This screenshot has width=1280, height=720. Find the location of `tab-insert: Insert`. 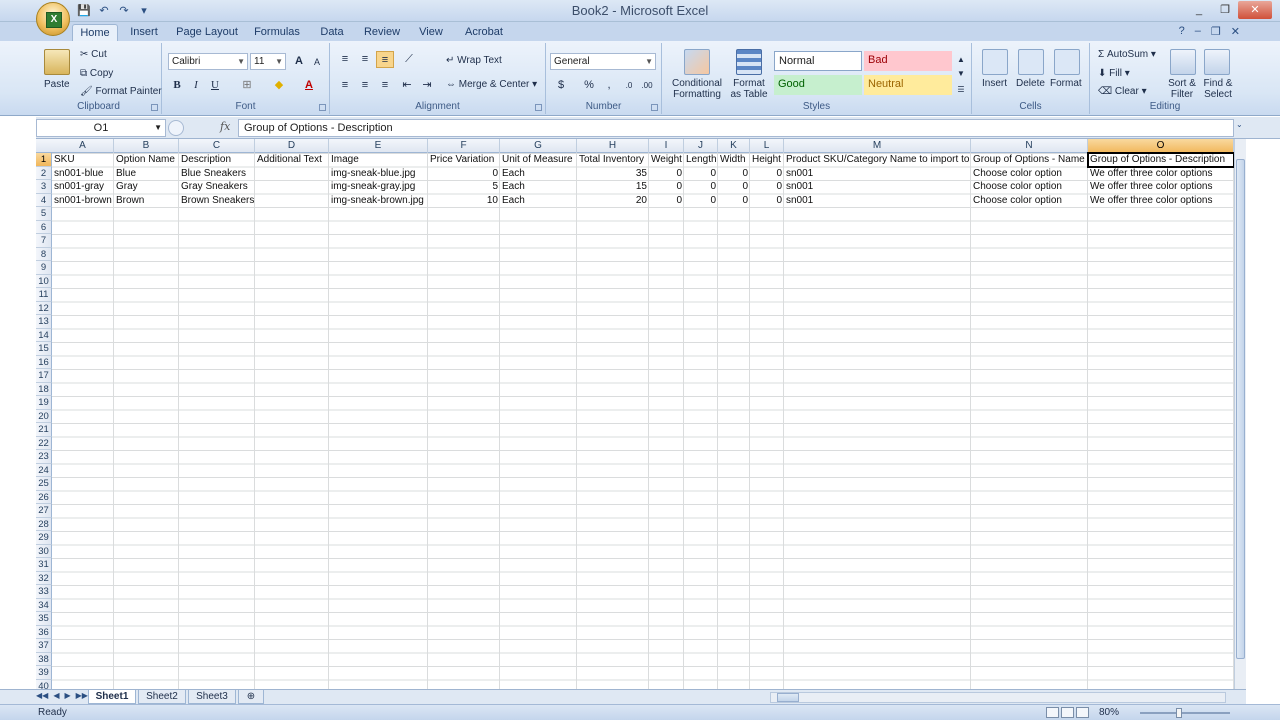

tab-insert: Insert is located at coordinates (144, 33).